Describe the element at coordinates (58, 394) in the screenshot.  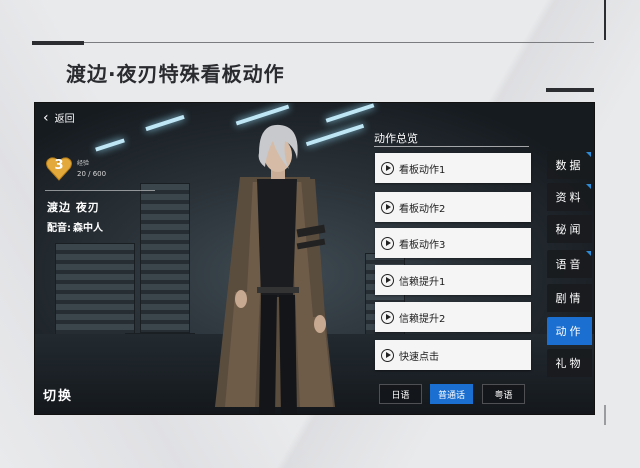
I see `switch-button: 切换` at that location.